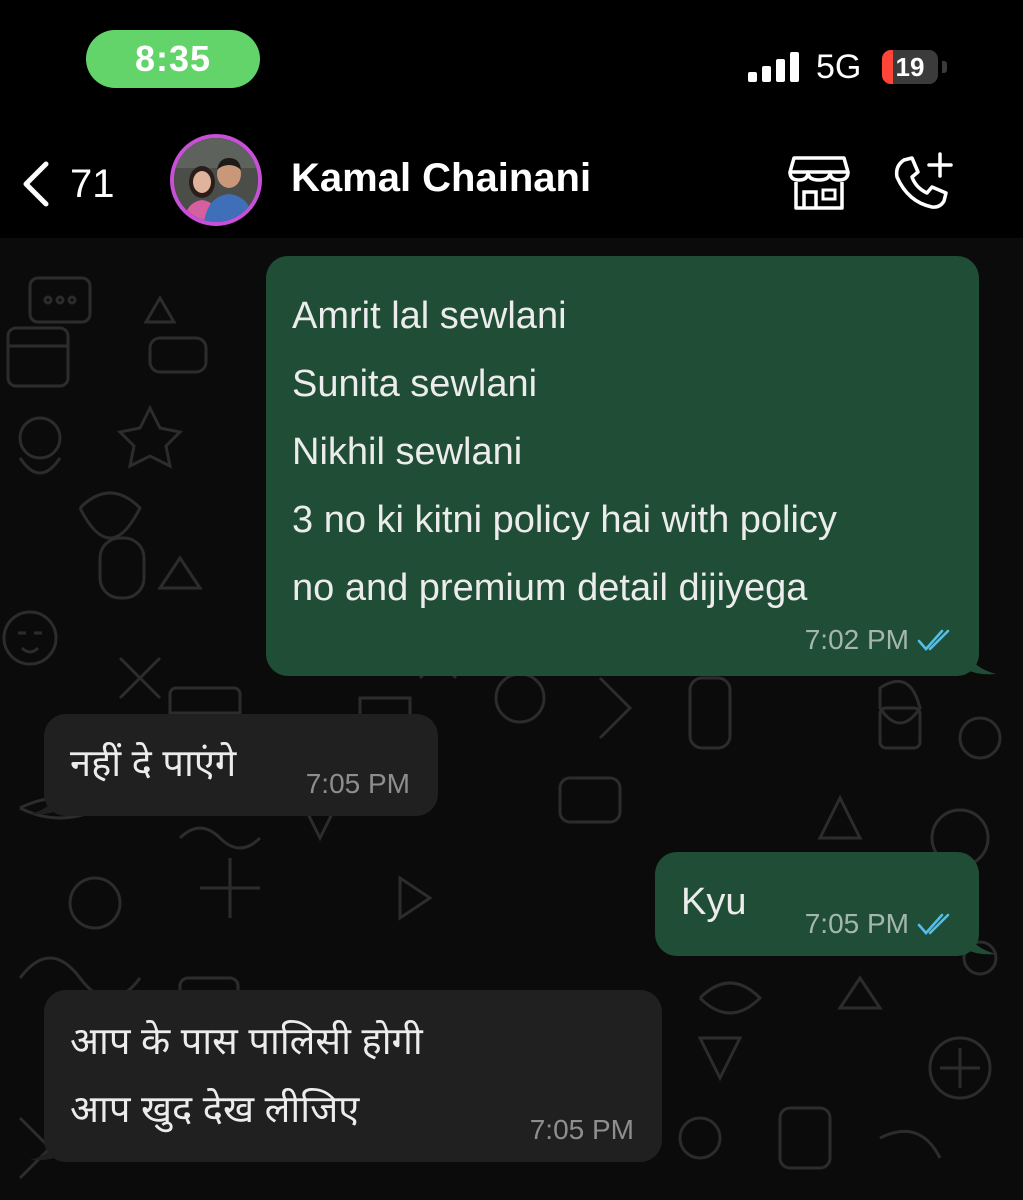 This screenshot has width=1023, height=1200. Describe the element at coordinates (441, 178) in the screenshot. I see `contact-name: Kamal Chainani` at that location.